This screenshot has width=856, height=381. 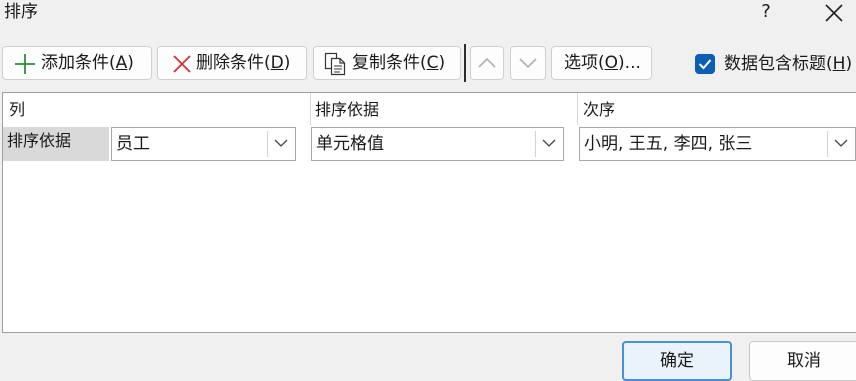 I want to click on add-condition-close-paren: ), so click(x=130, y=63).